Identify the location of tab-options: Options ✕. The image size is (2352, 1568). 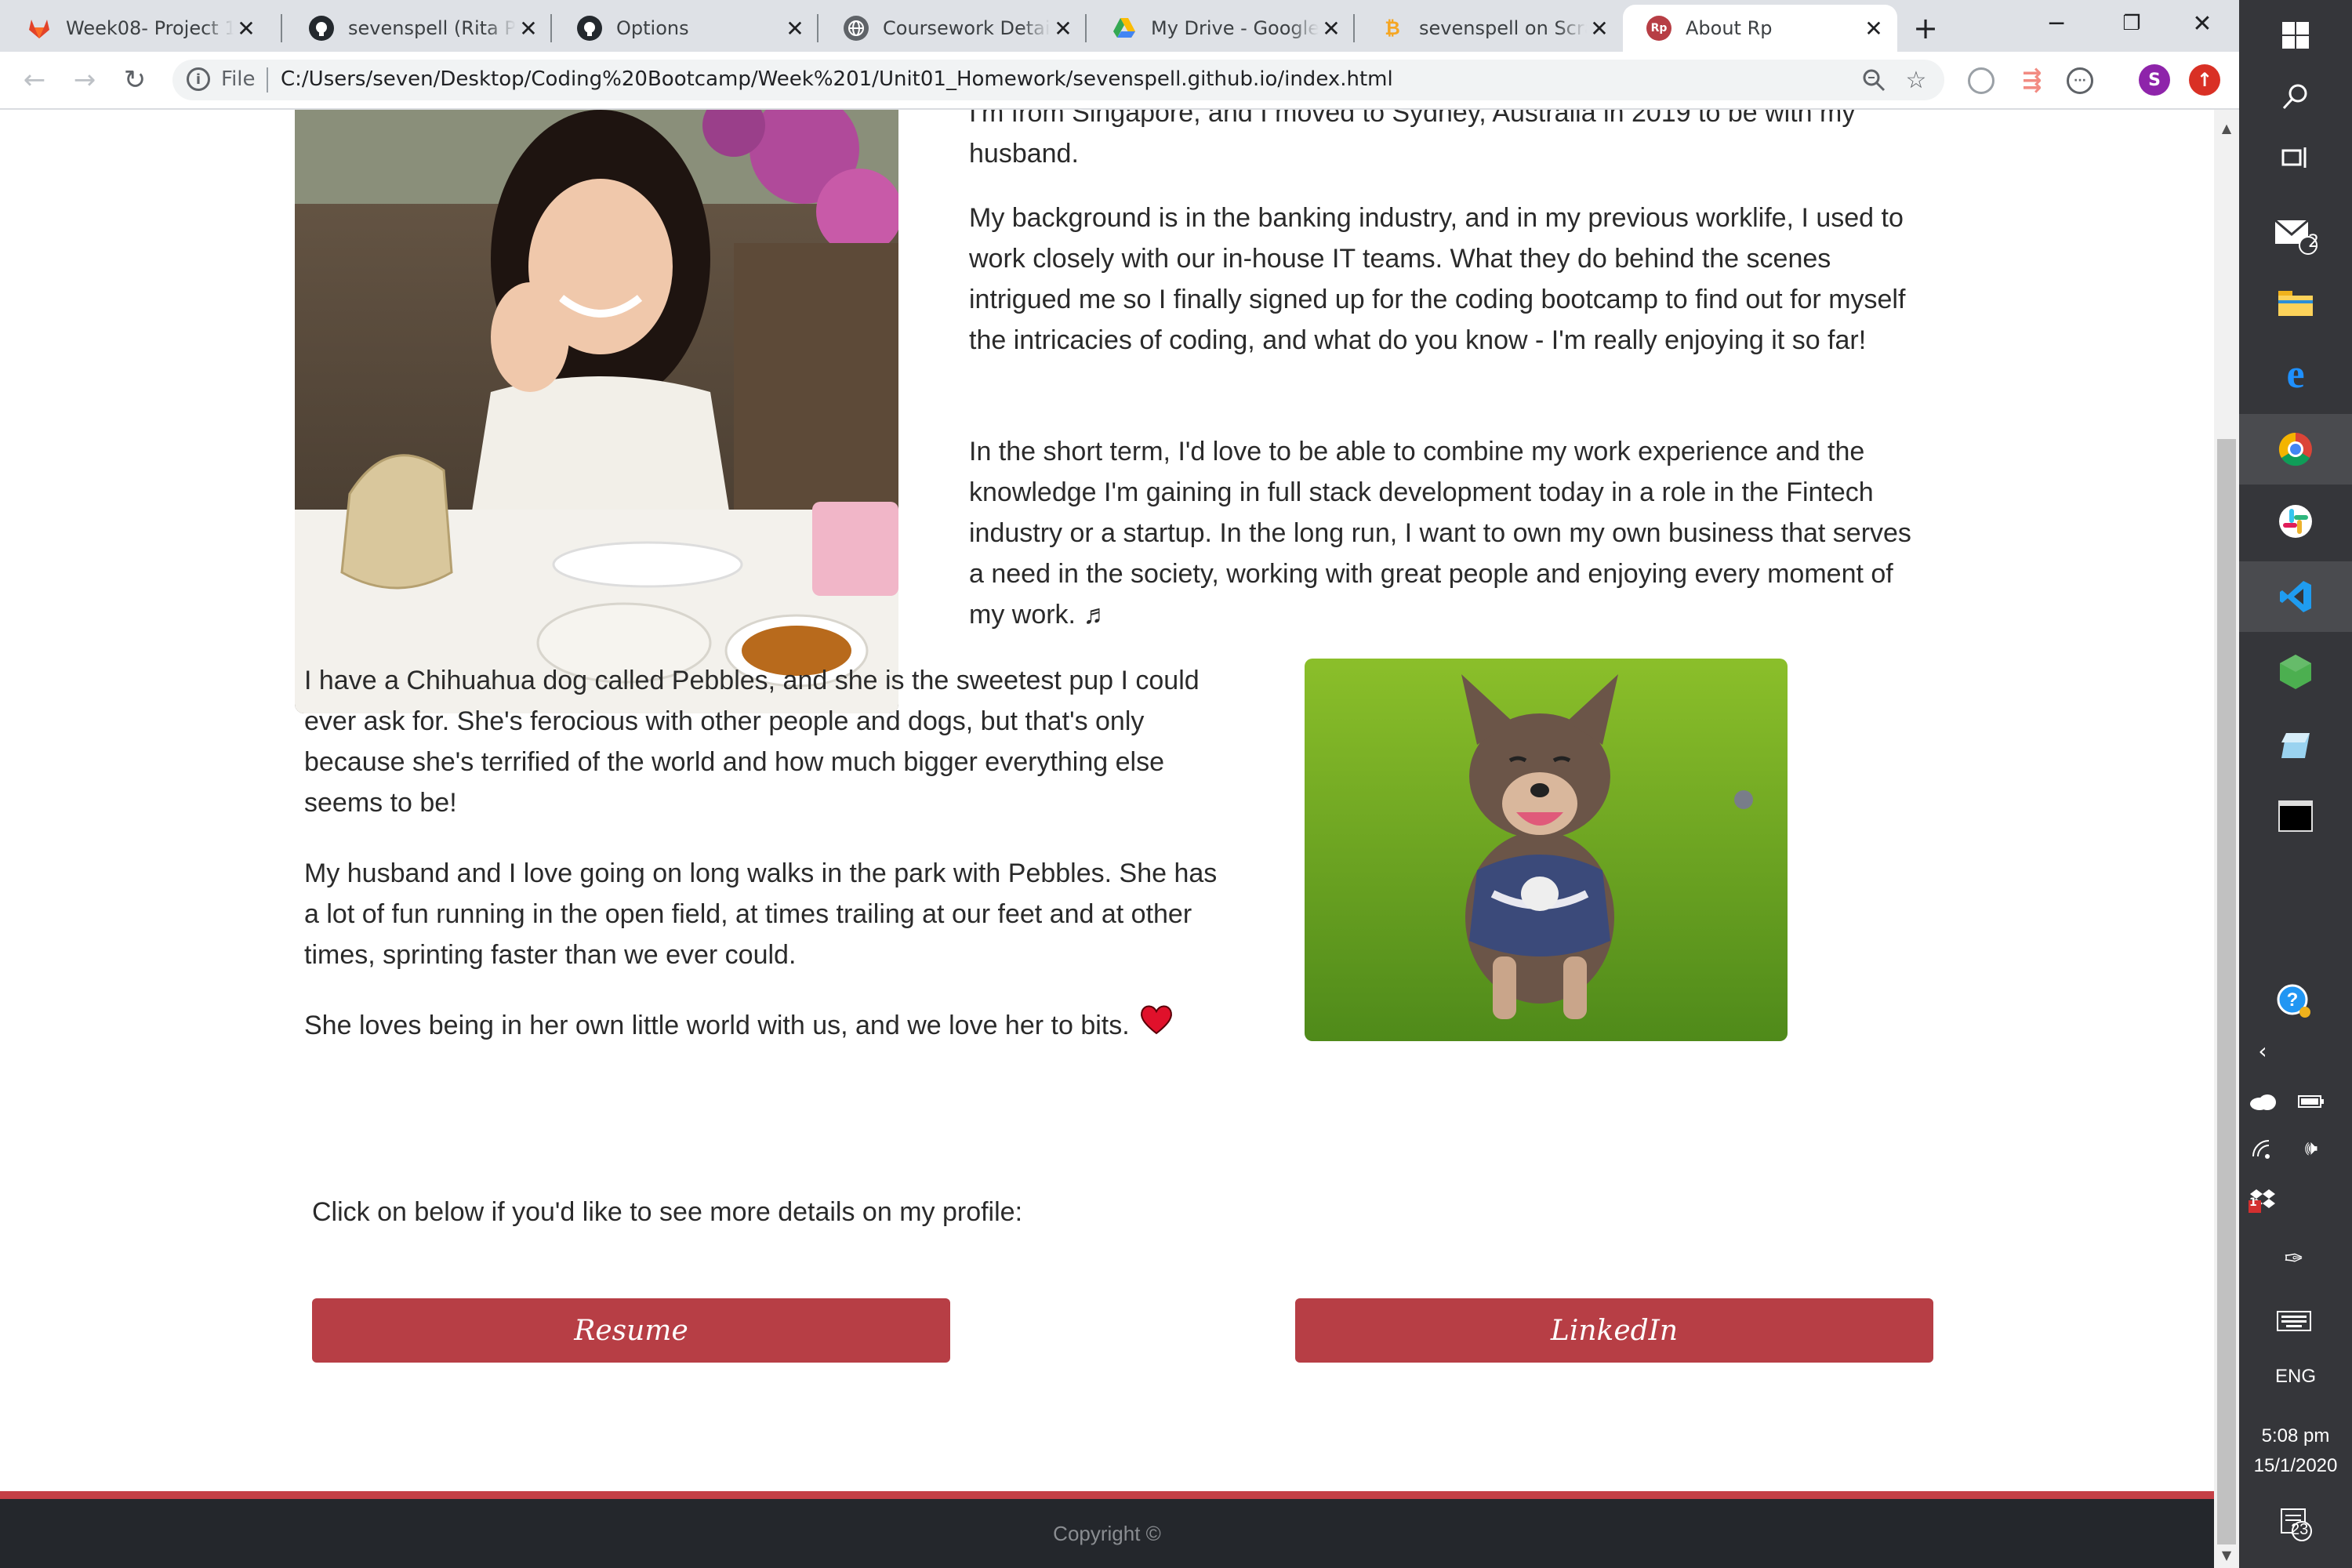
(686, 28).